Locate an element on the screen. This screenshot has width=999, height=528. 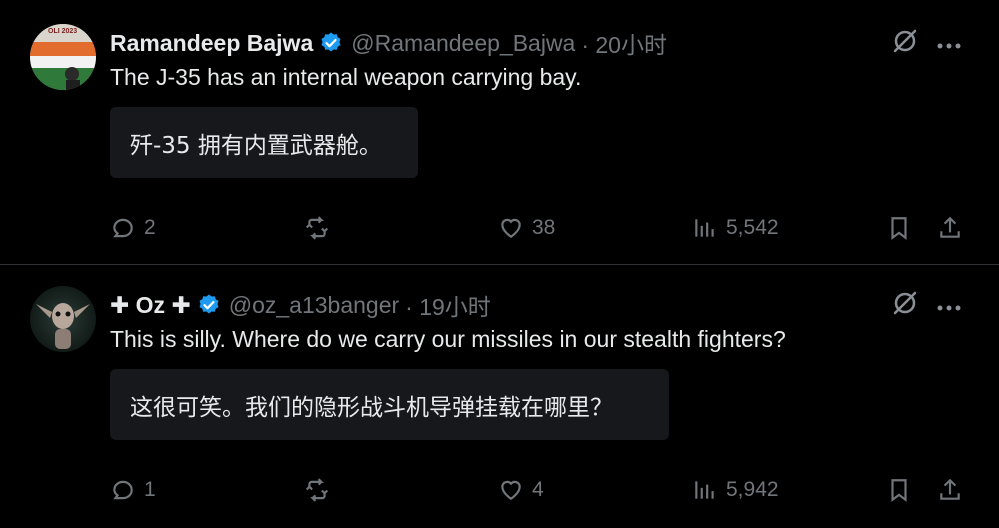
avatar-ramandeep: OLI 2023 is located at coordinates (63, 57).